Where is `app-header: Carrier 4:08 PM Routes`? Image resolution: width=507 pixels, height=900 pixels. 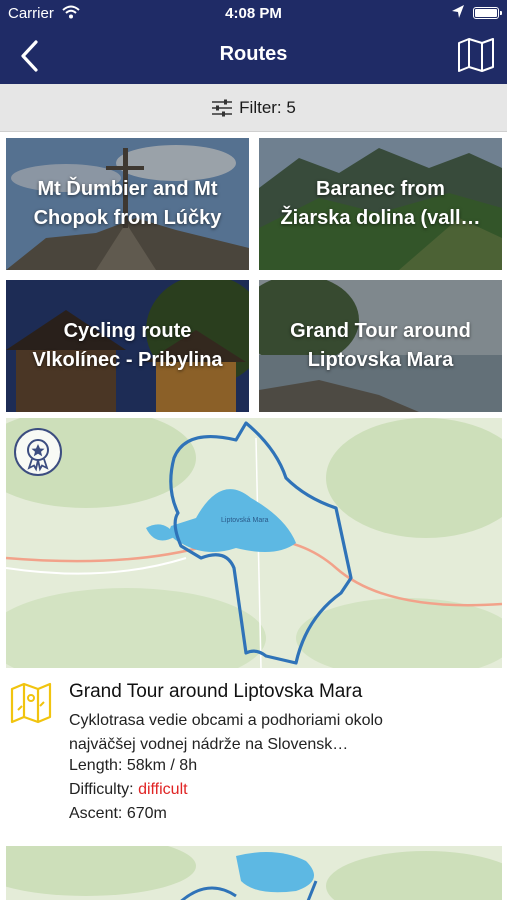 app-header: Carrier 4:08 PM Routes is located at coordinates (253, 42).